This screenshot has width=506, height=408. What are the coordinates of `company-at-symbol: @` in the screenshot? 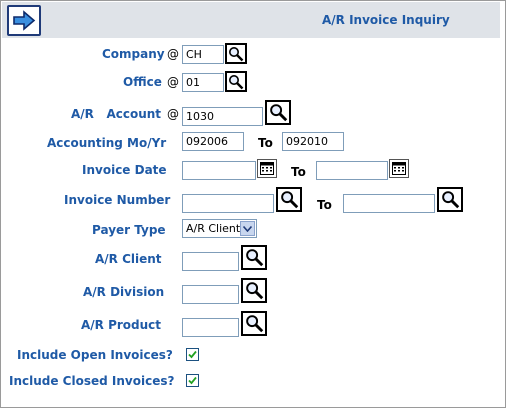 It's located at (173, 54).